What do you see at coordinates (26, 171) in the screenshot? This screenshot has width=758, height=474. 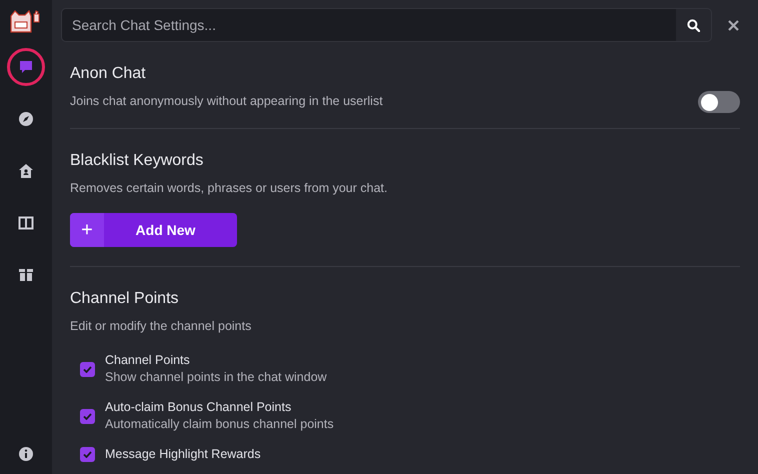 I see `house-icon` at bounding box center [26, 171].